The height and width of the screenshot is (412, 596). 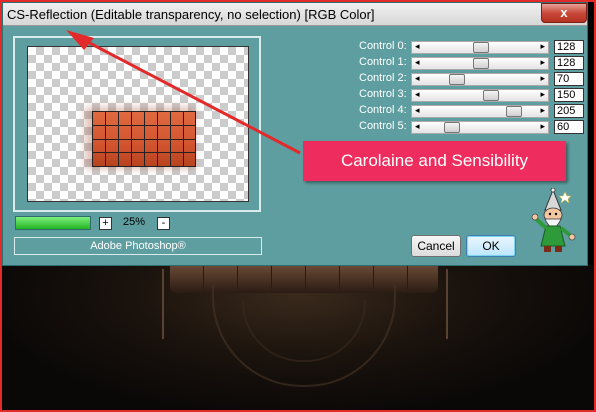 I want to click on close-button: x, so click(x=564, y=13).